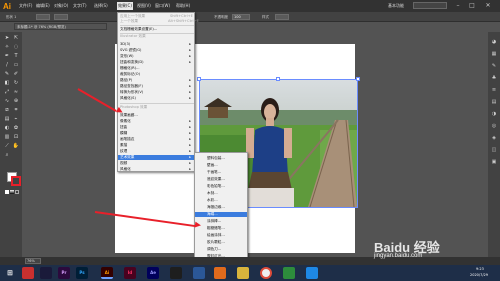 The image size is (500, 281). Describe the element at coordinates (266, 273) in the screenshot. I see `chrome-icon` at that location.